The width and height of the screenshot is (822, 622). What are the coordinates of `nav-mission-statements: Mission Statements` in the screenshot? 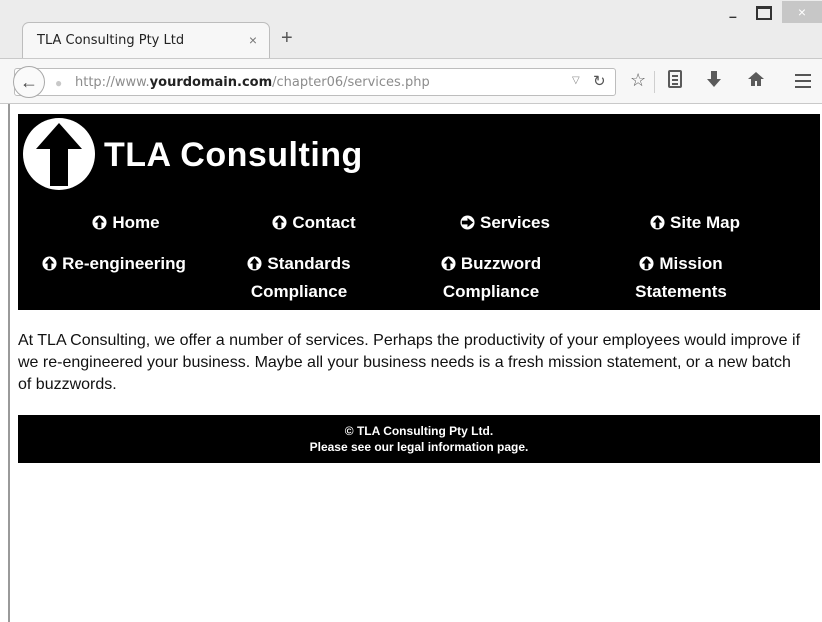 It's located at (681, 278).